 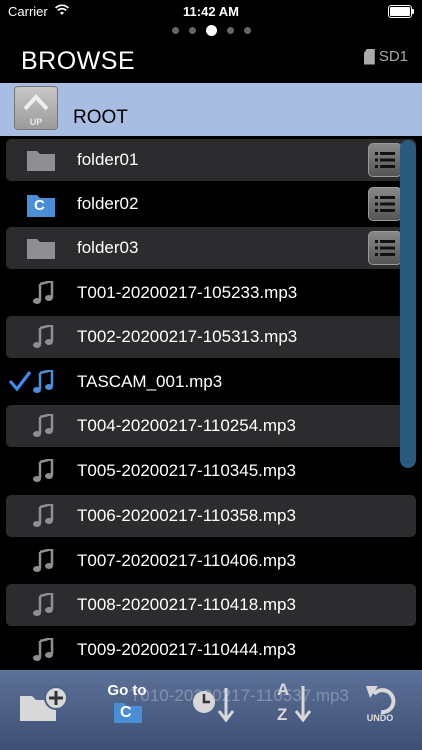 I want to click on checkmark-icon, so click(x=20, y=381).